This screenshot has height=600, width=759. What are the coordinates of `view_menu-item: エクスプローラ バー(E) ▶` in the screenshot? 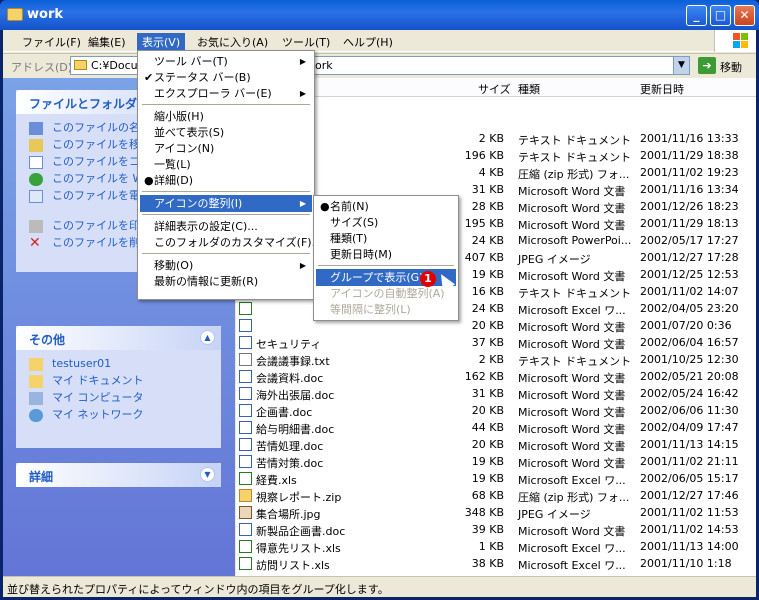 It's located at (226, 93).